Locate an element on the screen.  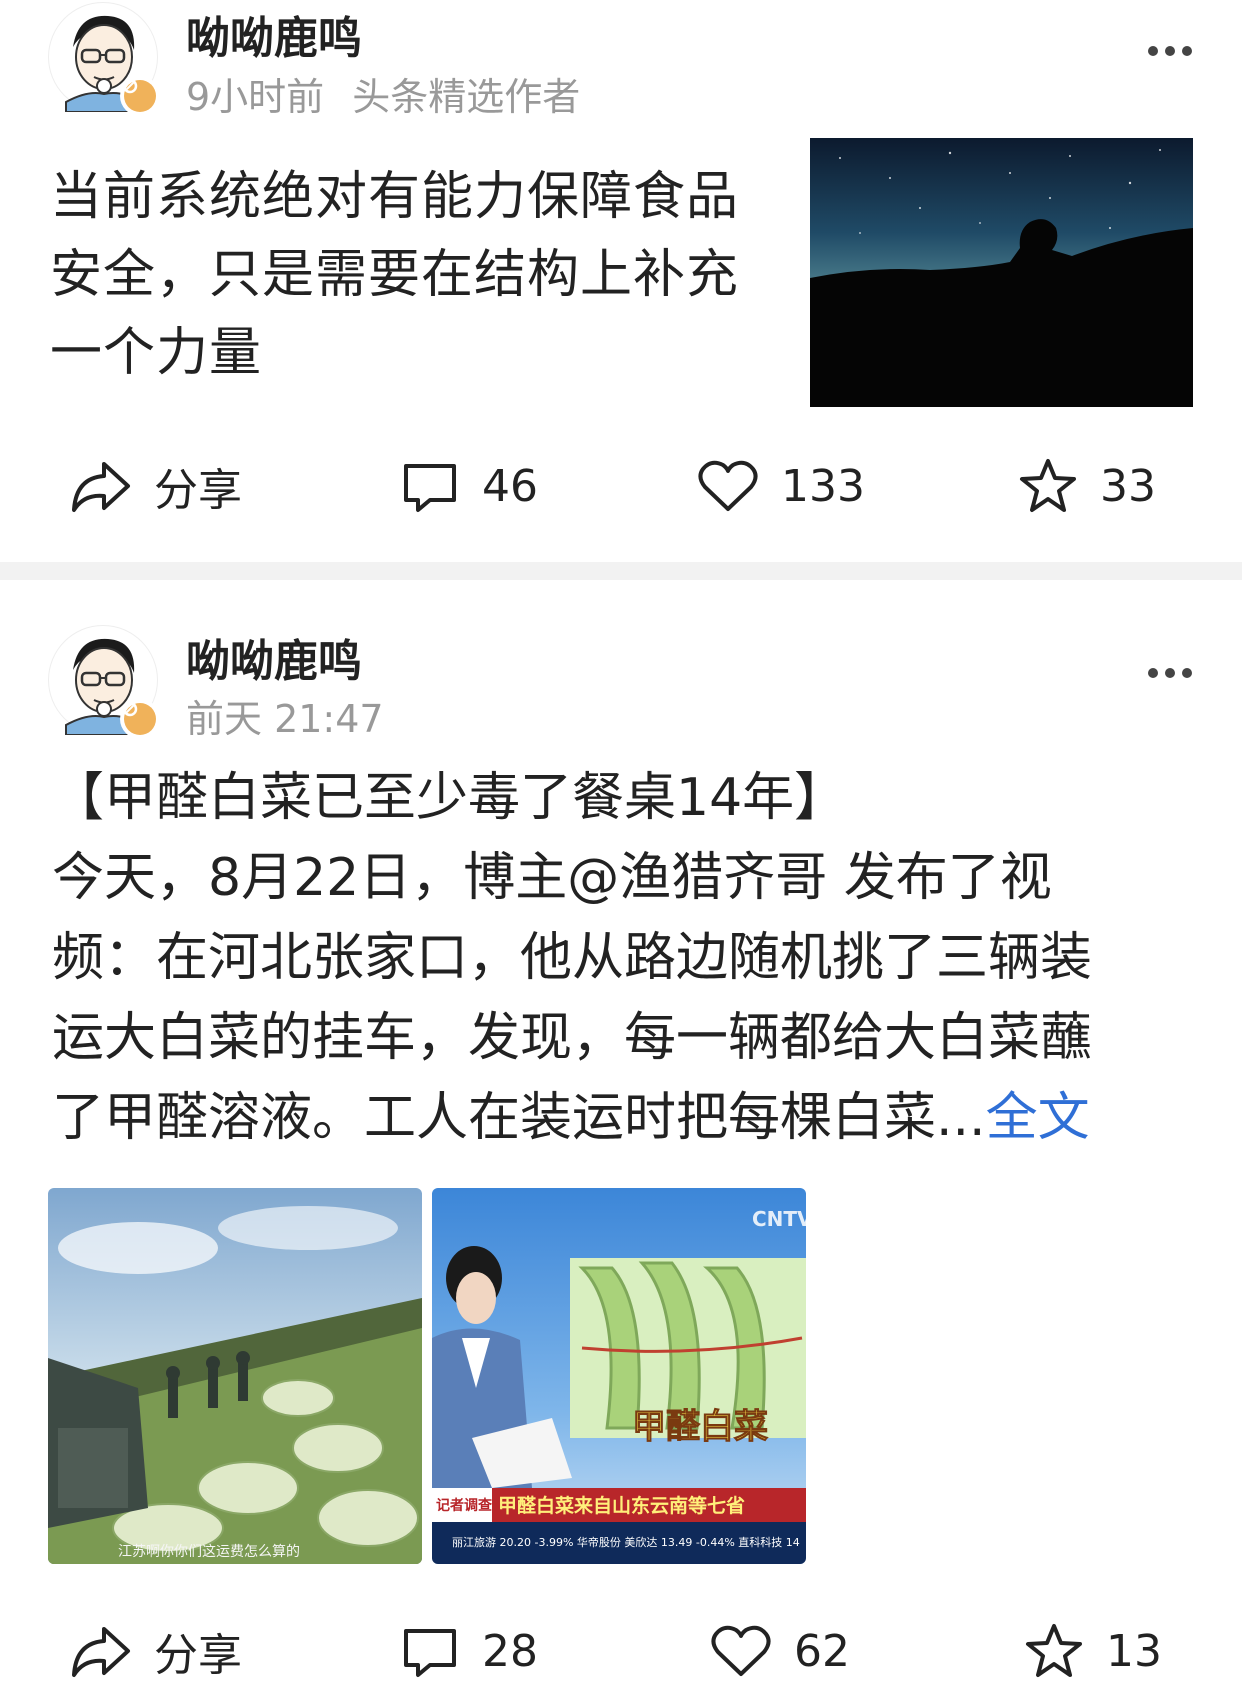
comment-count: 28 is located at coordinates (510, 1651).